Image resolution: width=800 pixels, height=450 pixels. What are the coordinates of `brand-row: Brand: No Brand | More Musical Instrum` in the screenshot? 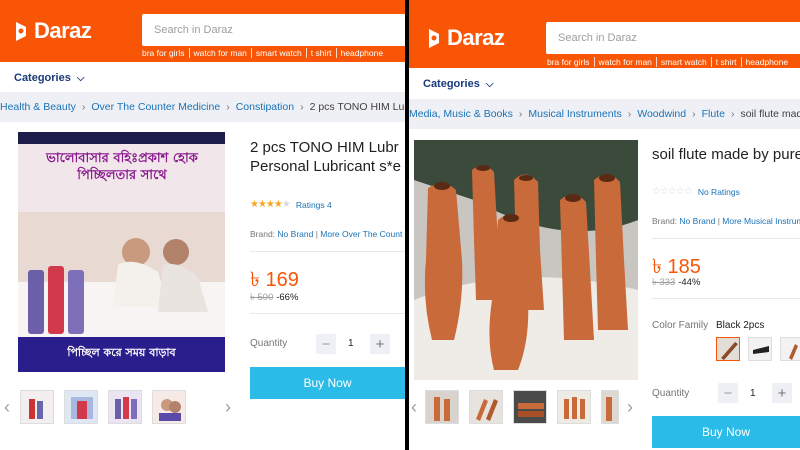 It's located at (726, 221).